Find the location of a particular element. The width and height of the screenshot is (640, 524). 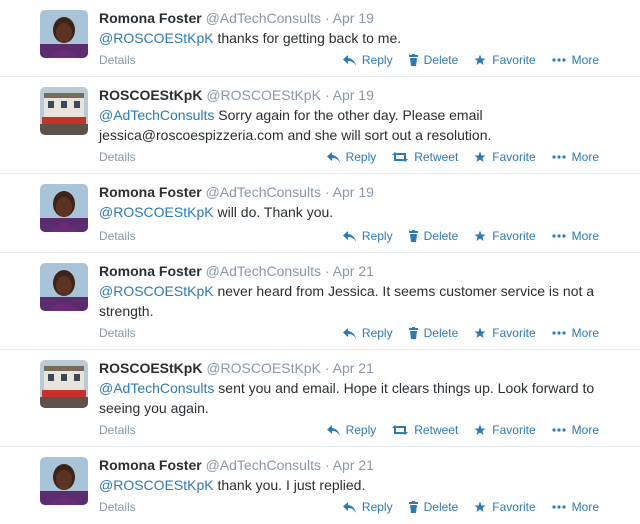

tweet-actions: Reply Retweet Favorite More is located at coordinates (455, 157).